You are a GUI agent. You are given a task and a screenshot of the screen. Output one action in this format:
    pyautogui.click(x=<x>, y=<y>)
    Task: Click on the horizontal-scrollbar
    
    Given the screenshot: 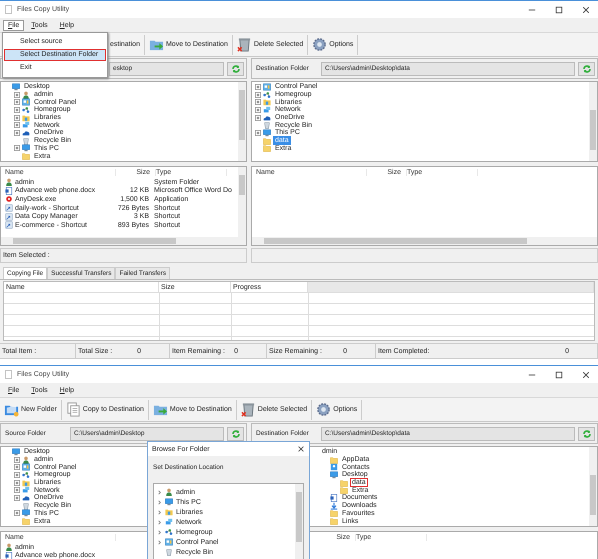 What is the action you would take?
    pyautogui.click(x=424, y=241)
    